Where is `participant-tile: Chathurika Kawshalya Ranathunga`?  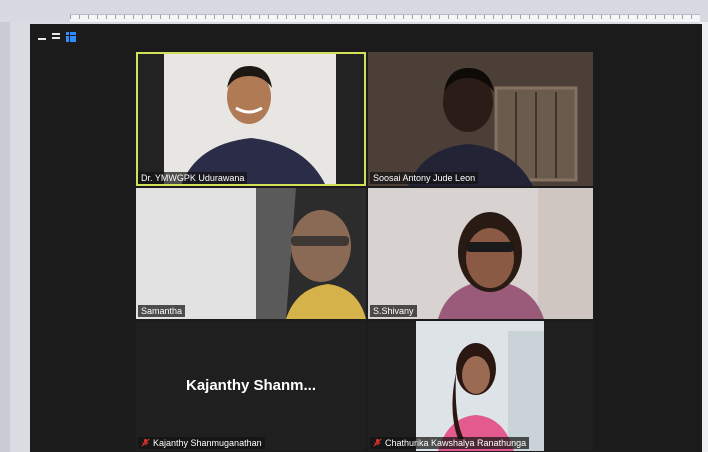
participant-tile: Chathurika Kawshalya Ranathunga is located at coordinates (480, 386).